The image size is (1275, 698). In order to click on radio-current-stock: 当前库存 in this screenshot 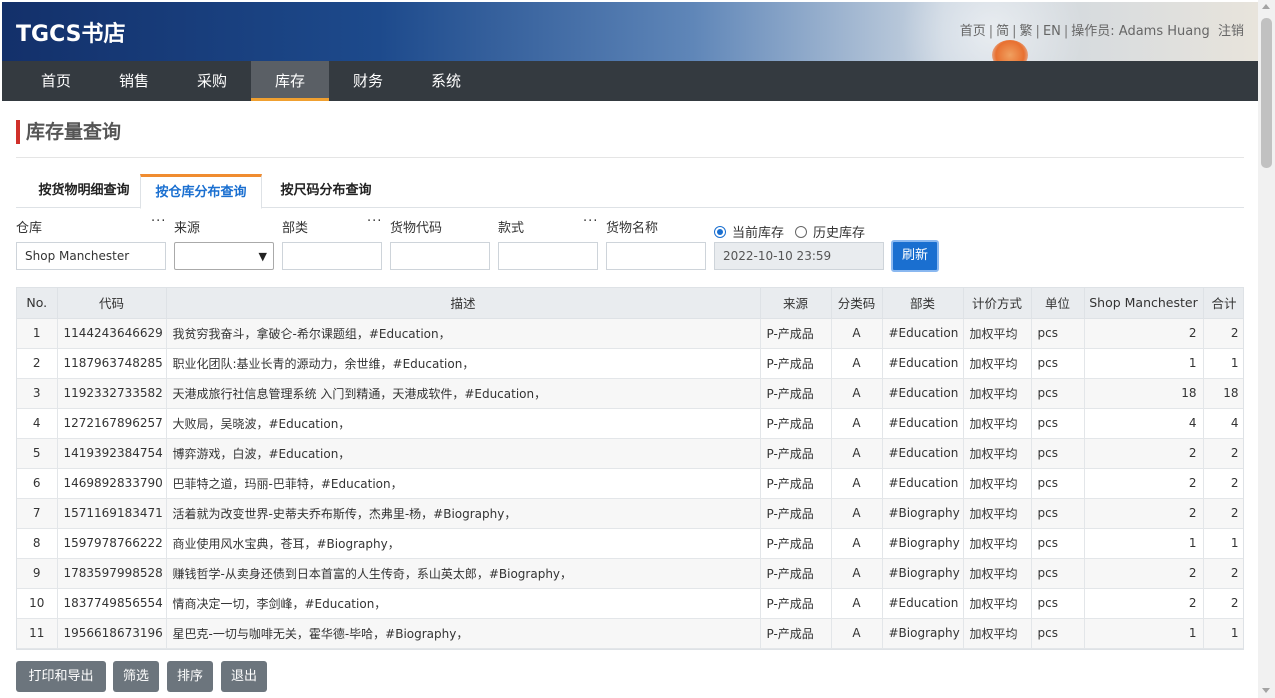, I will do `click(749, 231)`.